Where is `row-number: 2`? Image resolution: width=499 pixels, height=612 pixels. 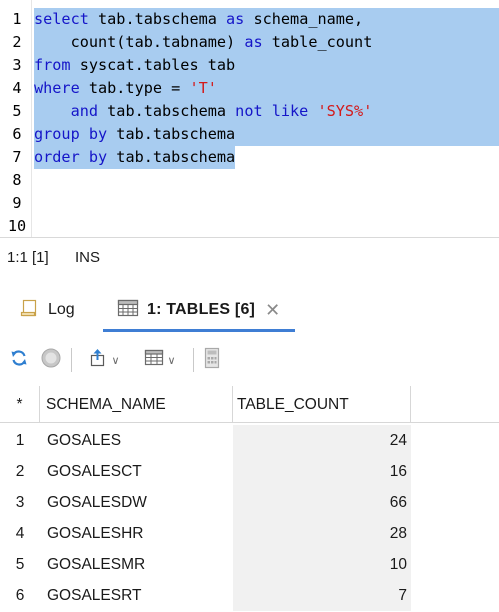
row-number: 2 is located at coordinates (20, 471).